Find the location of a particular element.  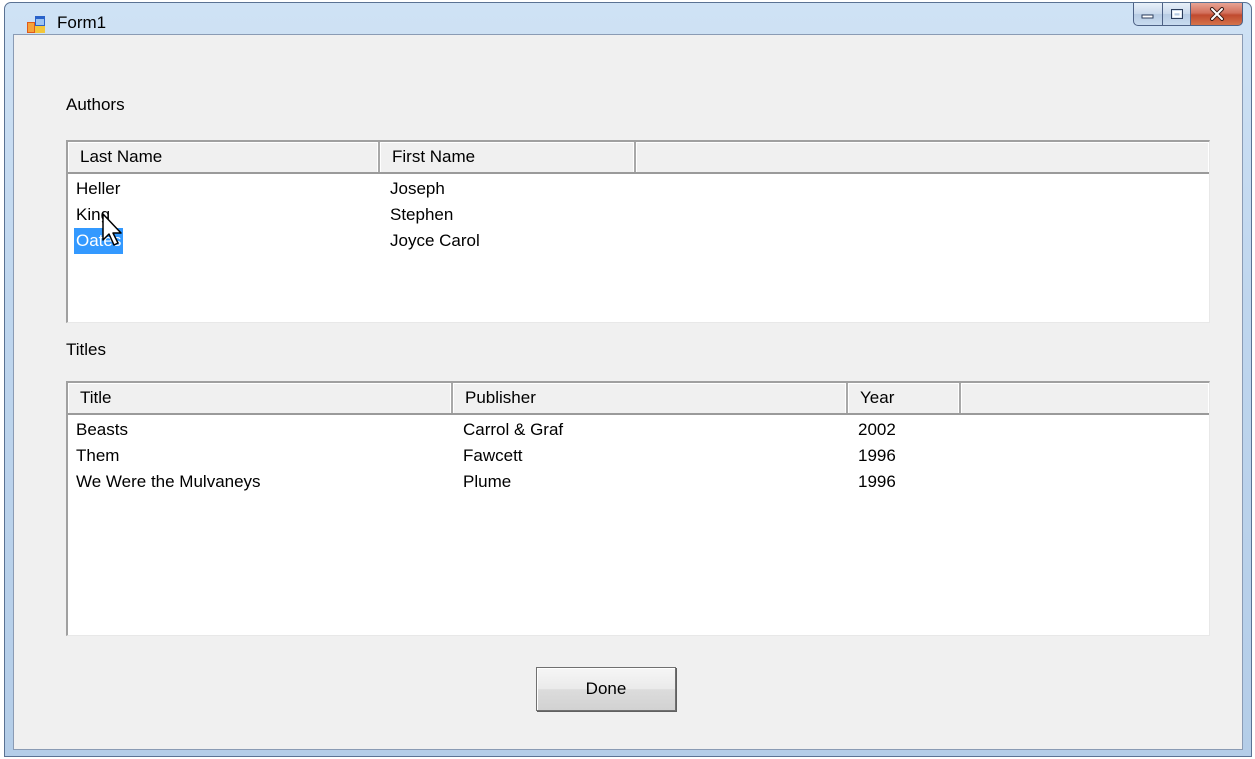

minimize-icon is located at coordinates (1147, 16).